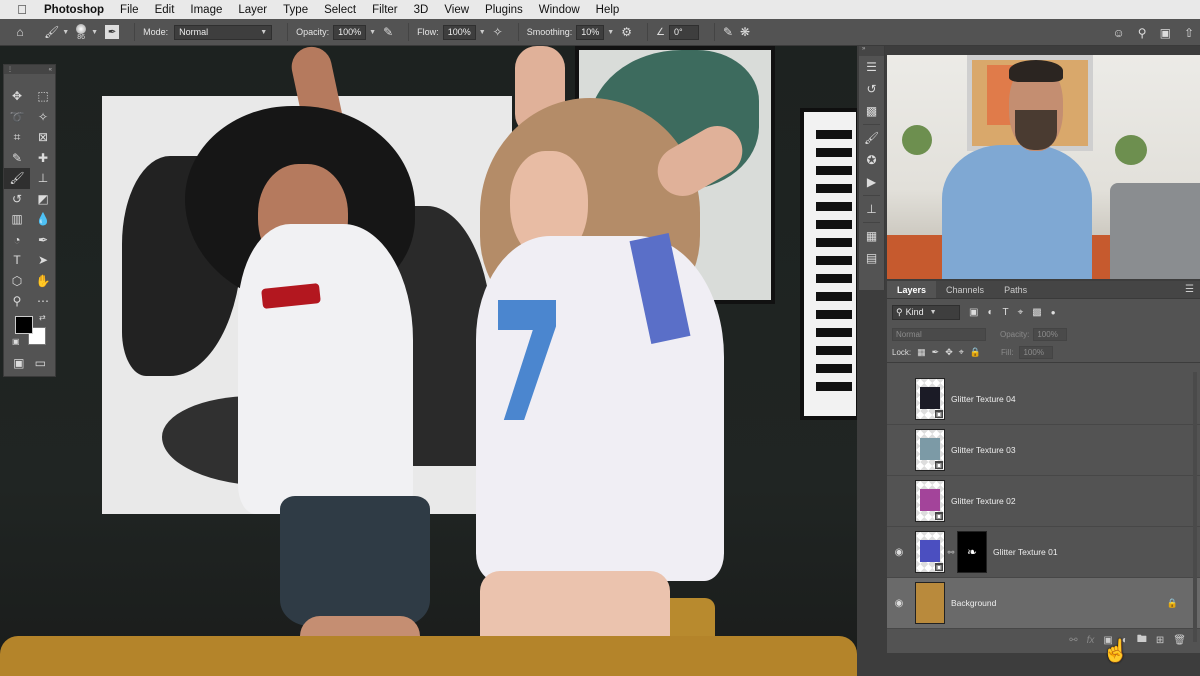 This screenshot has width=1200, height=676. What do you see at coordinates (43, 96) in the screenshot?
I see `marquee-tool-icon: ⬚` at bounding box center [43, 96].